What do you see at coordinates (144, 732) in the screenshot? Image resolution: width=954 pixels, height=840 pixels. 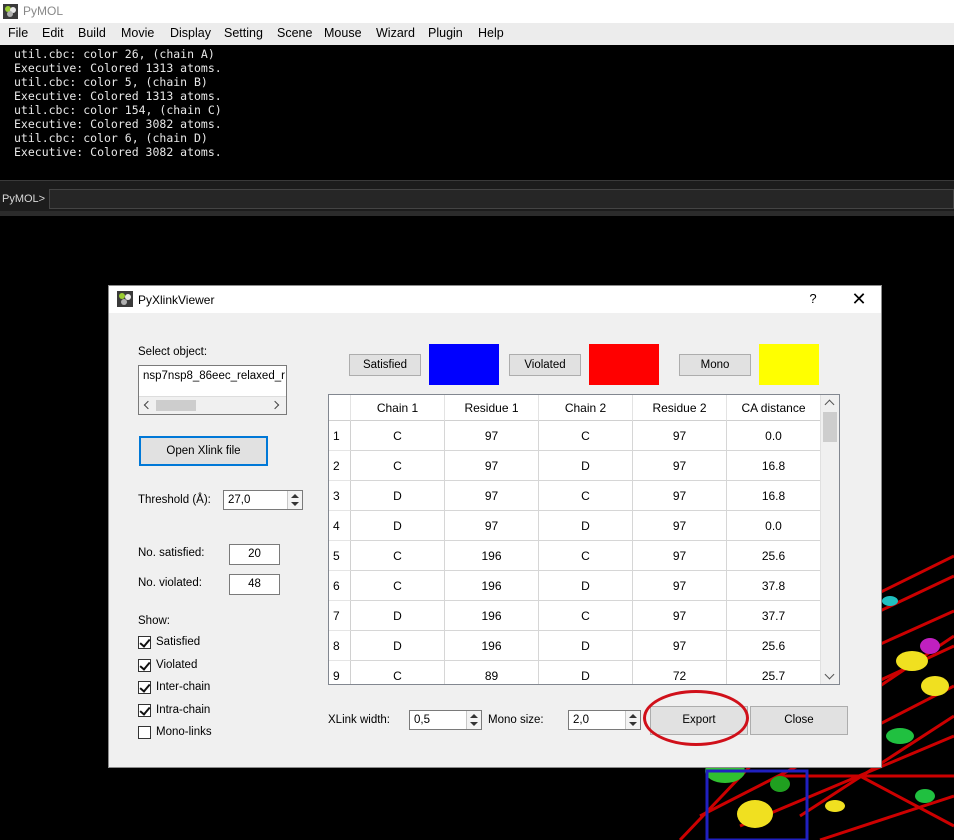 I see `checkbox-unchecked-icon` at bounding box center [144, 732].